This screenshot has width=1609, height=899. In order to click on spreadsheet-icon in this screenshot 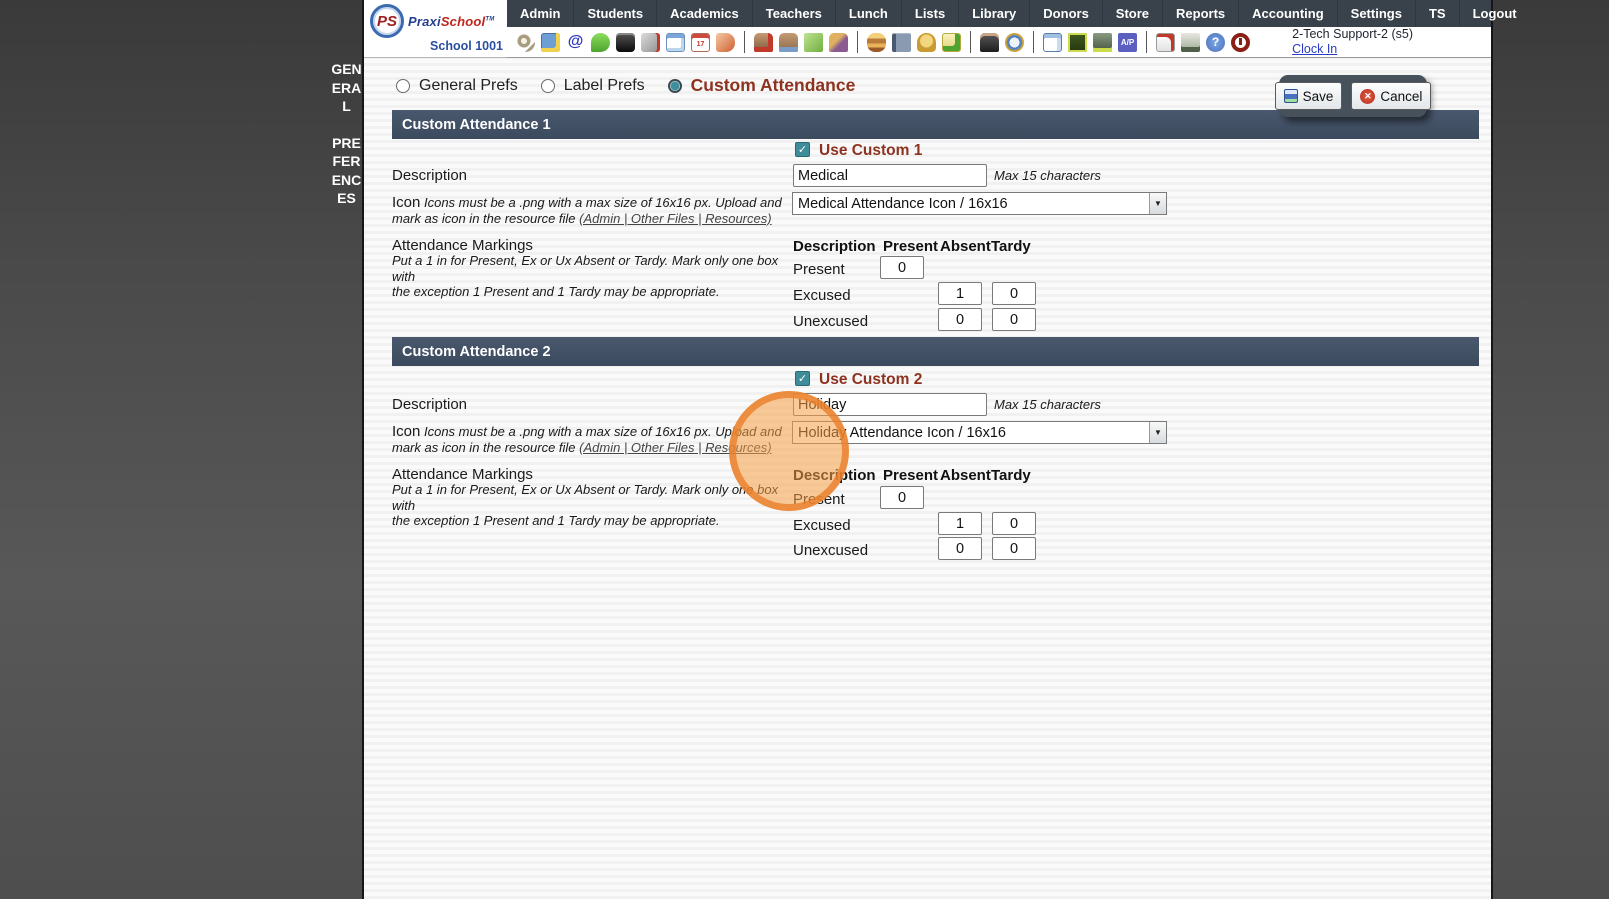, I will do `click(1052, 42)`.